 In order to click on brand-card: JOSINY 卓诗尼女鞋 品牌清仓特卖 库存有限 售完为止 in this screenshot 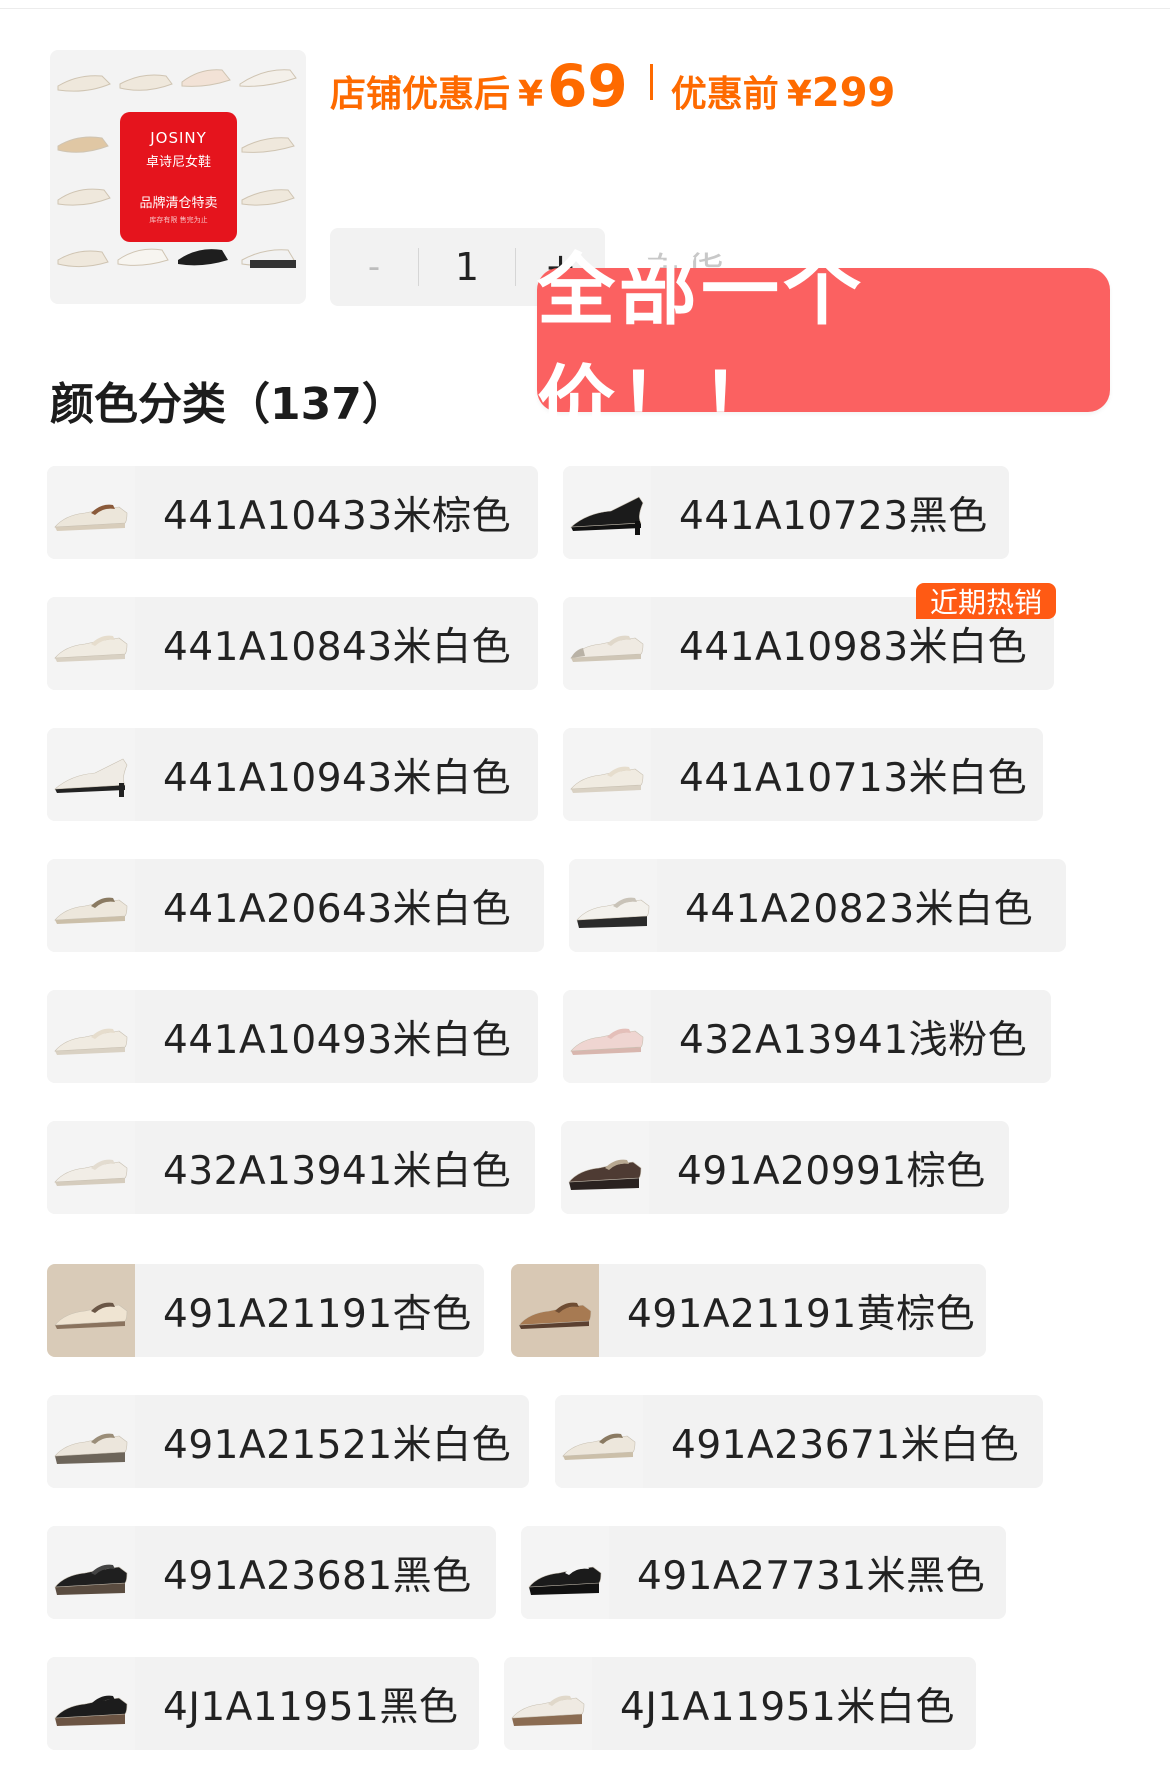, I will do `click(178, 177)`.